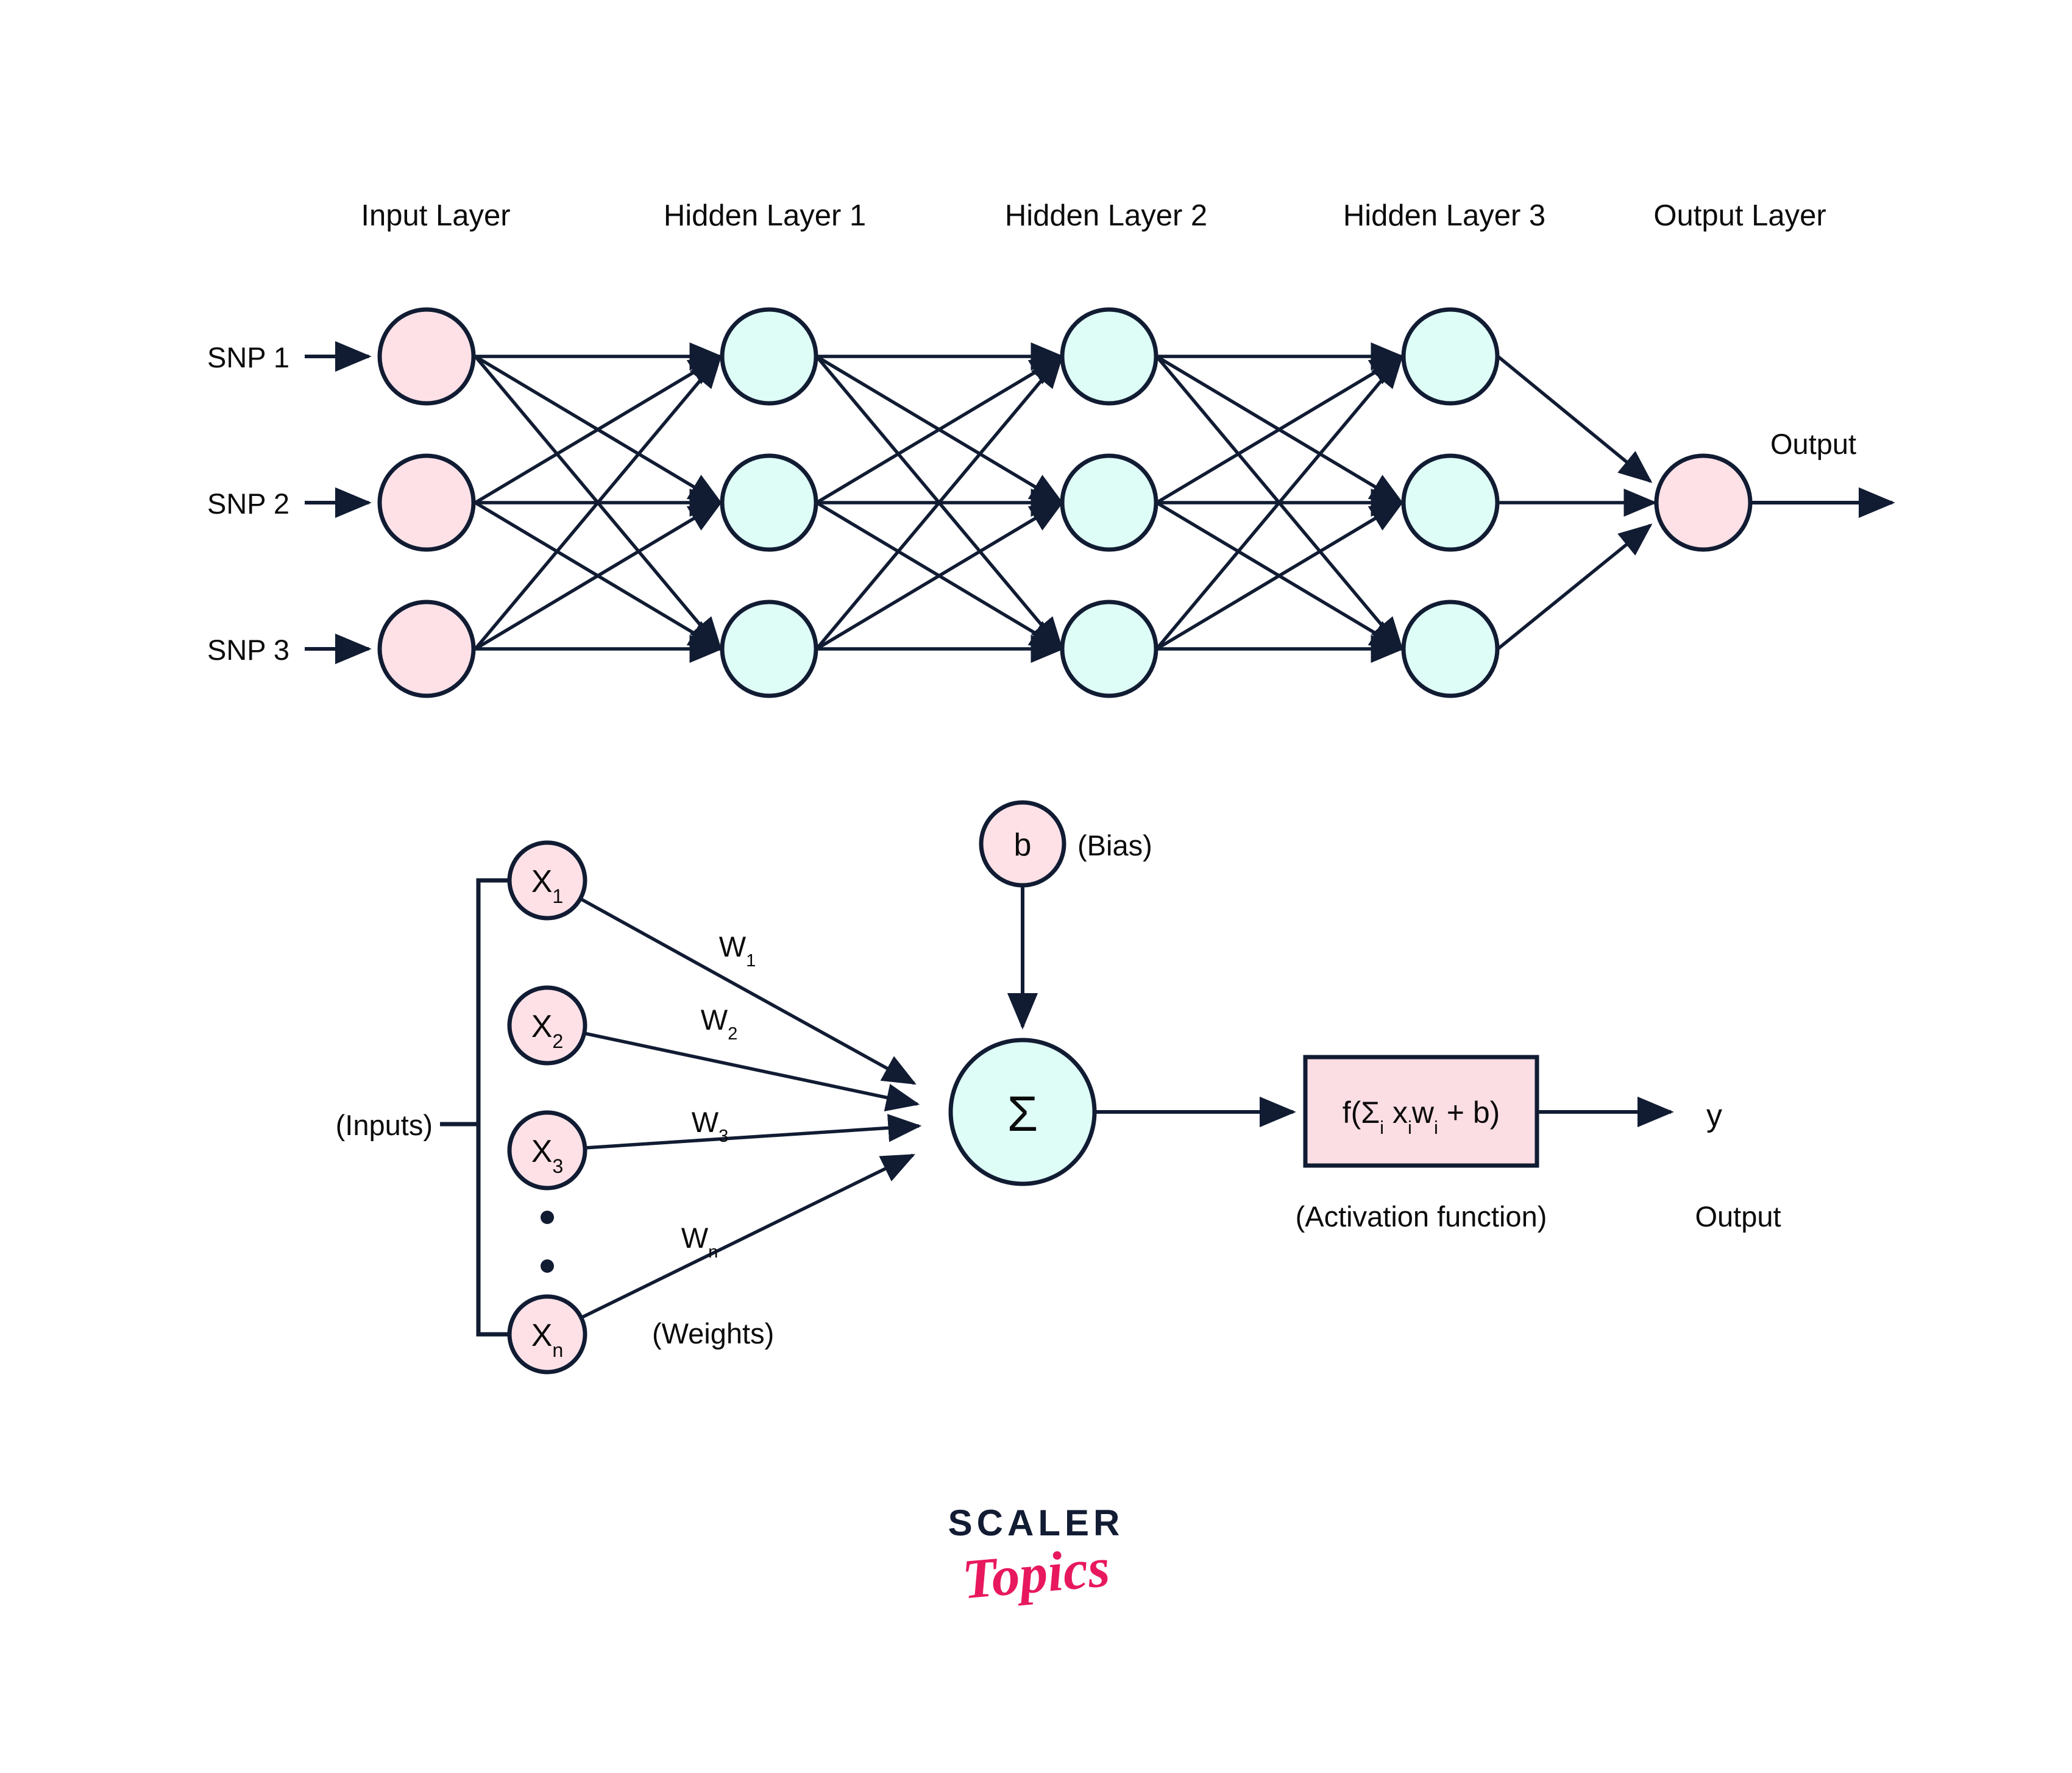 This screenshot has width=2072, height=1773. I want to click on edges-hidden1-to-hidden2, so click(940, 503).